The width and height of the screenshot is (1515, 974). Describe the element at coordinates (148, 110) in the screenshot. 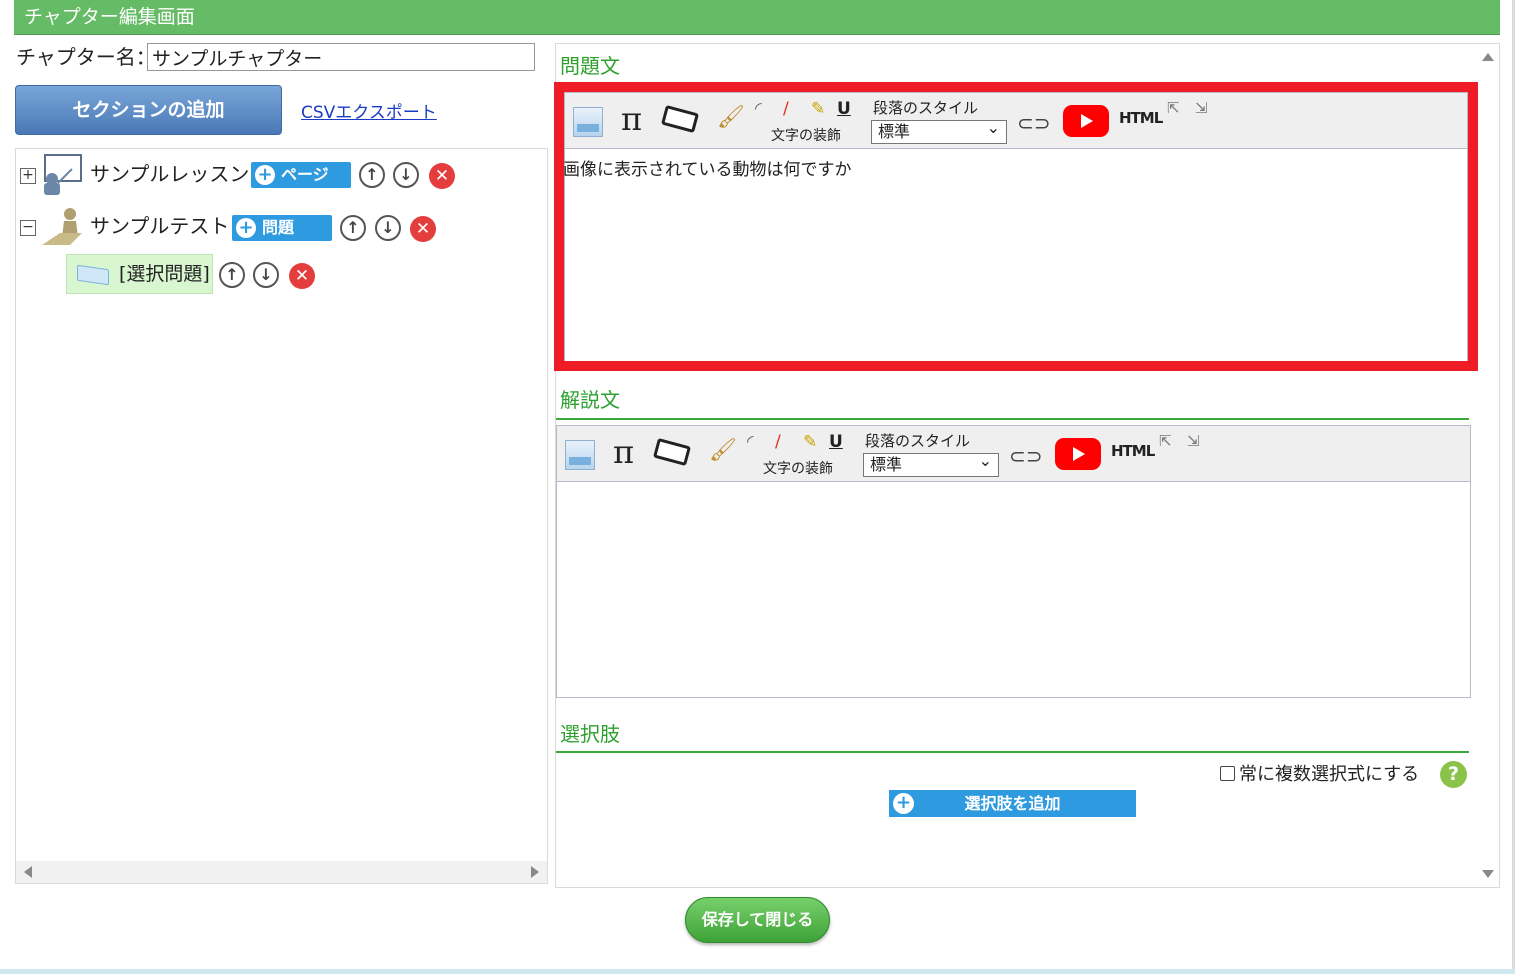

I see `add-section-button: セクションの追加` at that location.